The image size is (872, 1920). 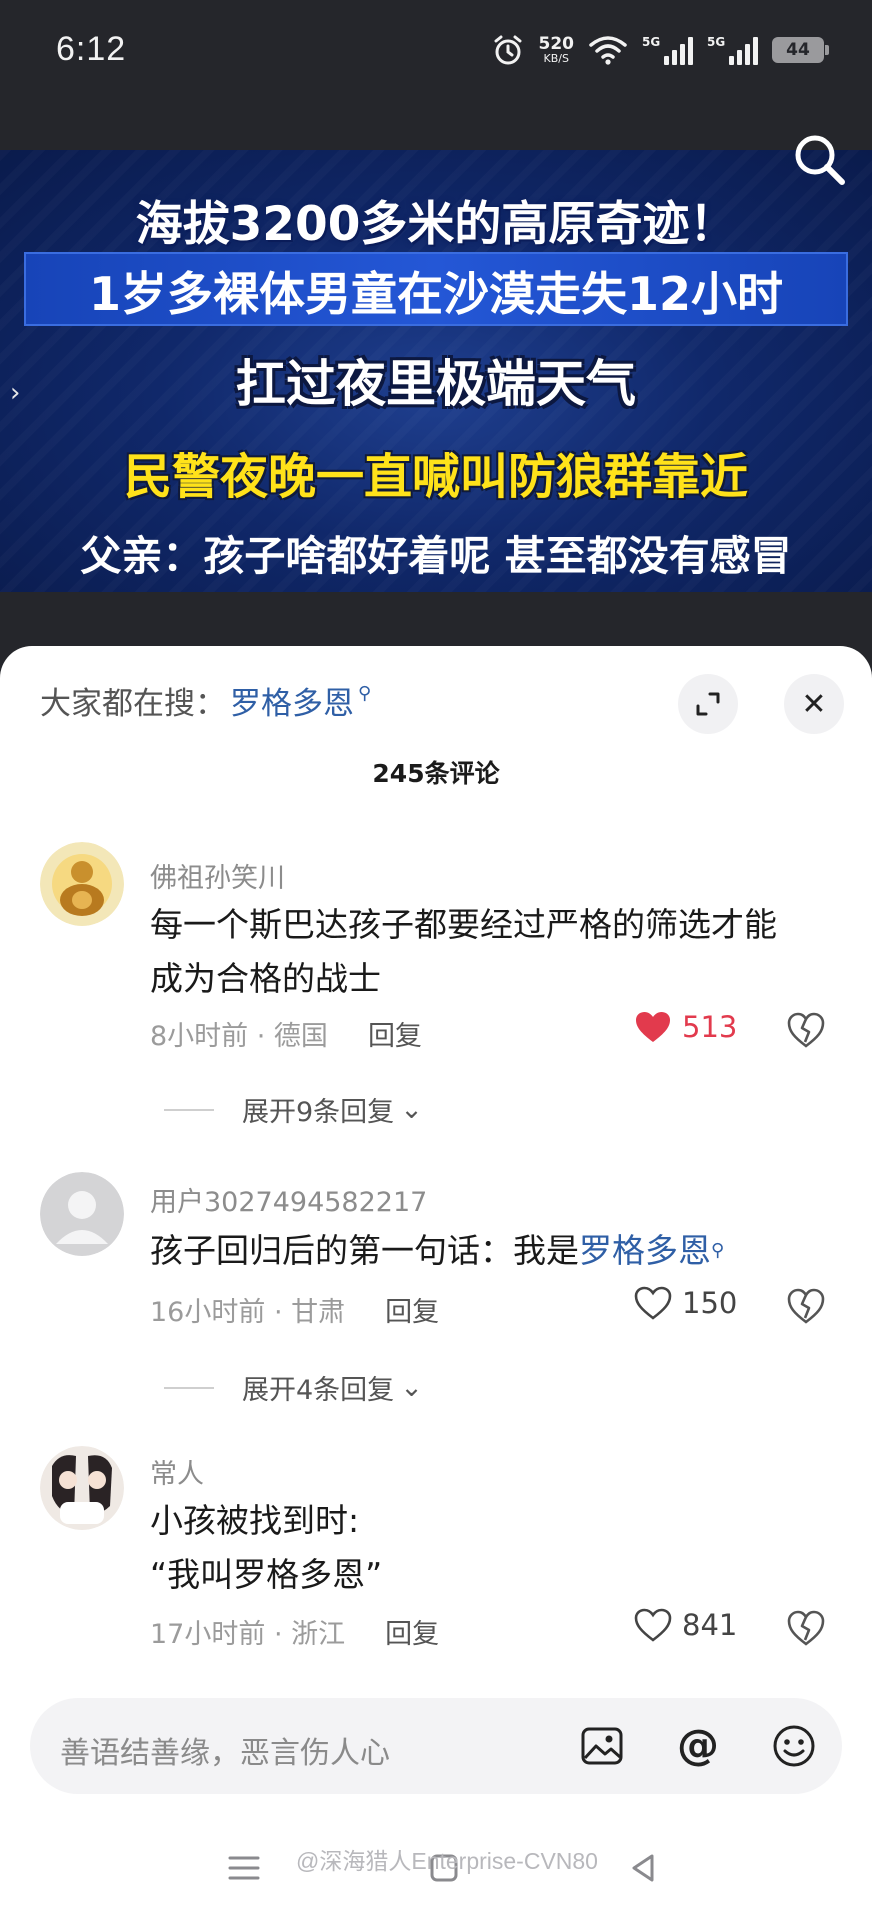 I want to click on username: 佛祖孙笑川, so click(x=217, y=875).